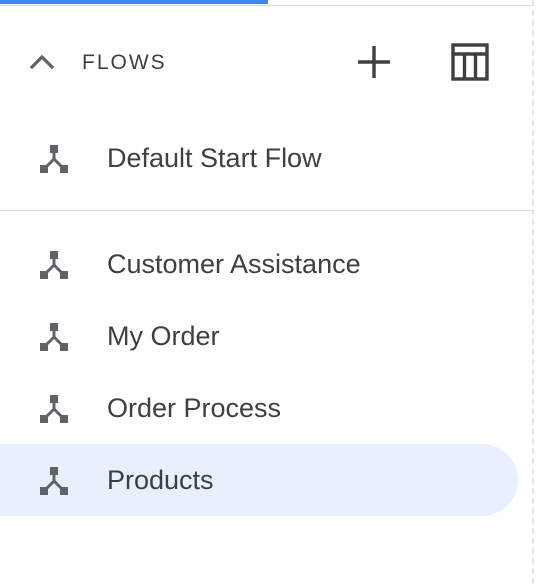 This screenshot has height=584, width=540. What do you see at coordinates (163, 336) in the screenshot?
I see `flow-label: My Order` at bounding box center [163, 336].